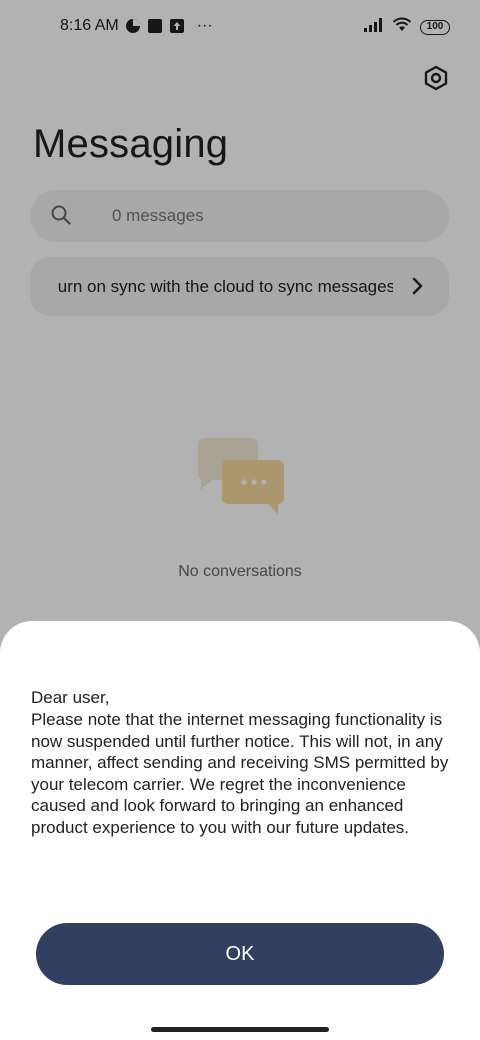 This screenshot has width=480, height=1040. Describe the element at coordinates (70, 697) in the screenshot. I see `dialog-greeting: Dear user,` at that location.